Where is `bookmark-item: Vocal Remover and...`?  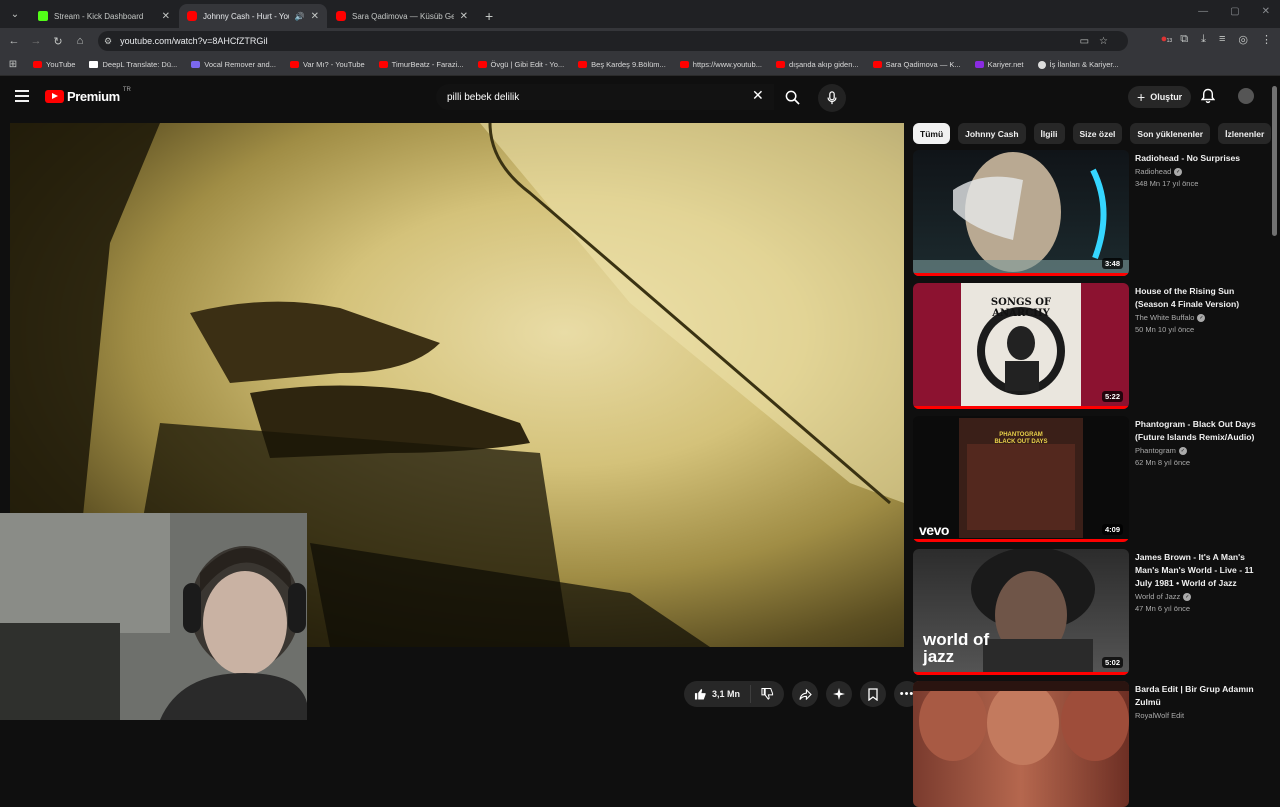 bookmark-item: Vocal Remover and... is located at coordinates (233, 64).